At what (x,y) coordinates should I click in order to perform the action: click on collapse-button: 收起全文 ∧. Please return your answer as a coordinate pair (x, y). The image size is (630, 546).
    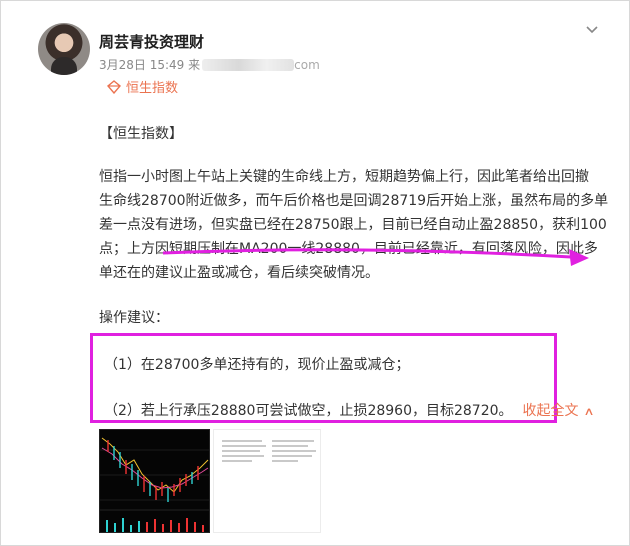
    Looking at the image, I should click on (558, 411).